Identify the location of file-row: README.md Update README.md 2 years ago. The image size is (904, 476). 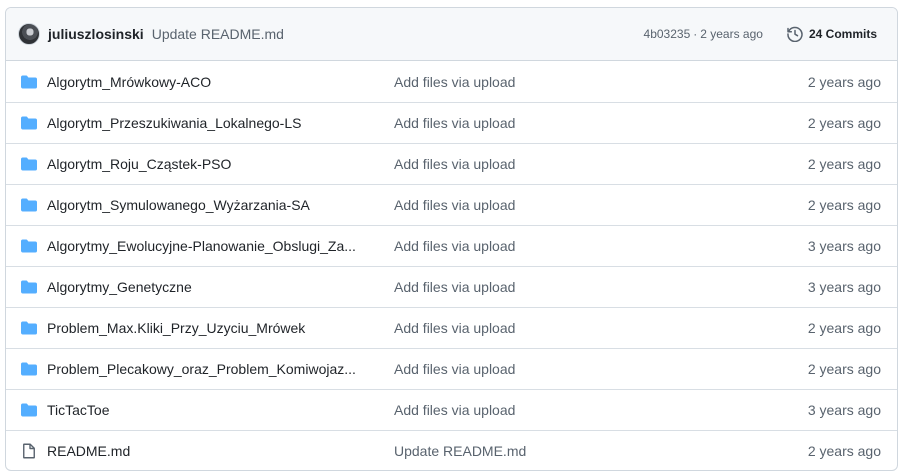
(451, 450).